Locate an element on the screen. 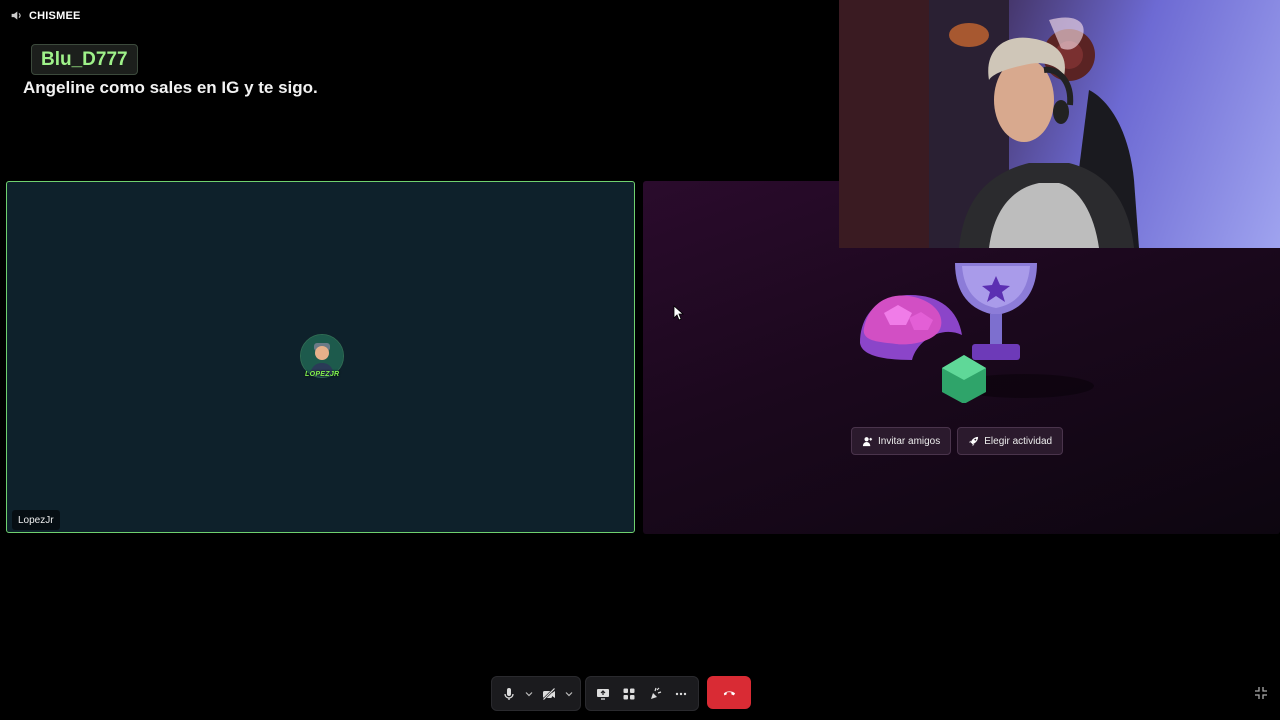 The height and width of the screenshot is (720, 1280). invite-friends-button: Invitar amigos is located at coordinates (901, 441).